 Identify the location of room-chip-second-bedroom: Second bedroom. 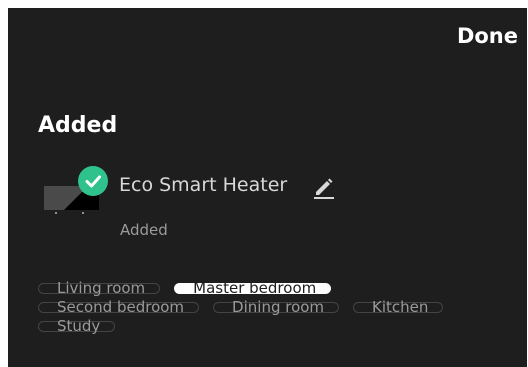
(119, 307).